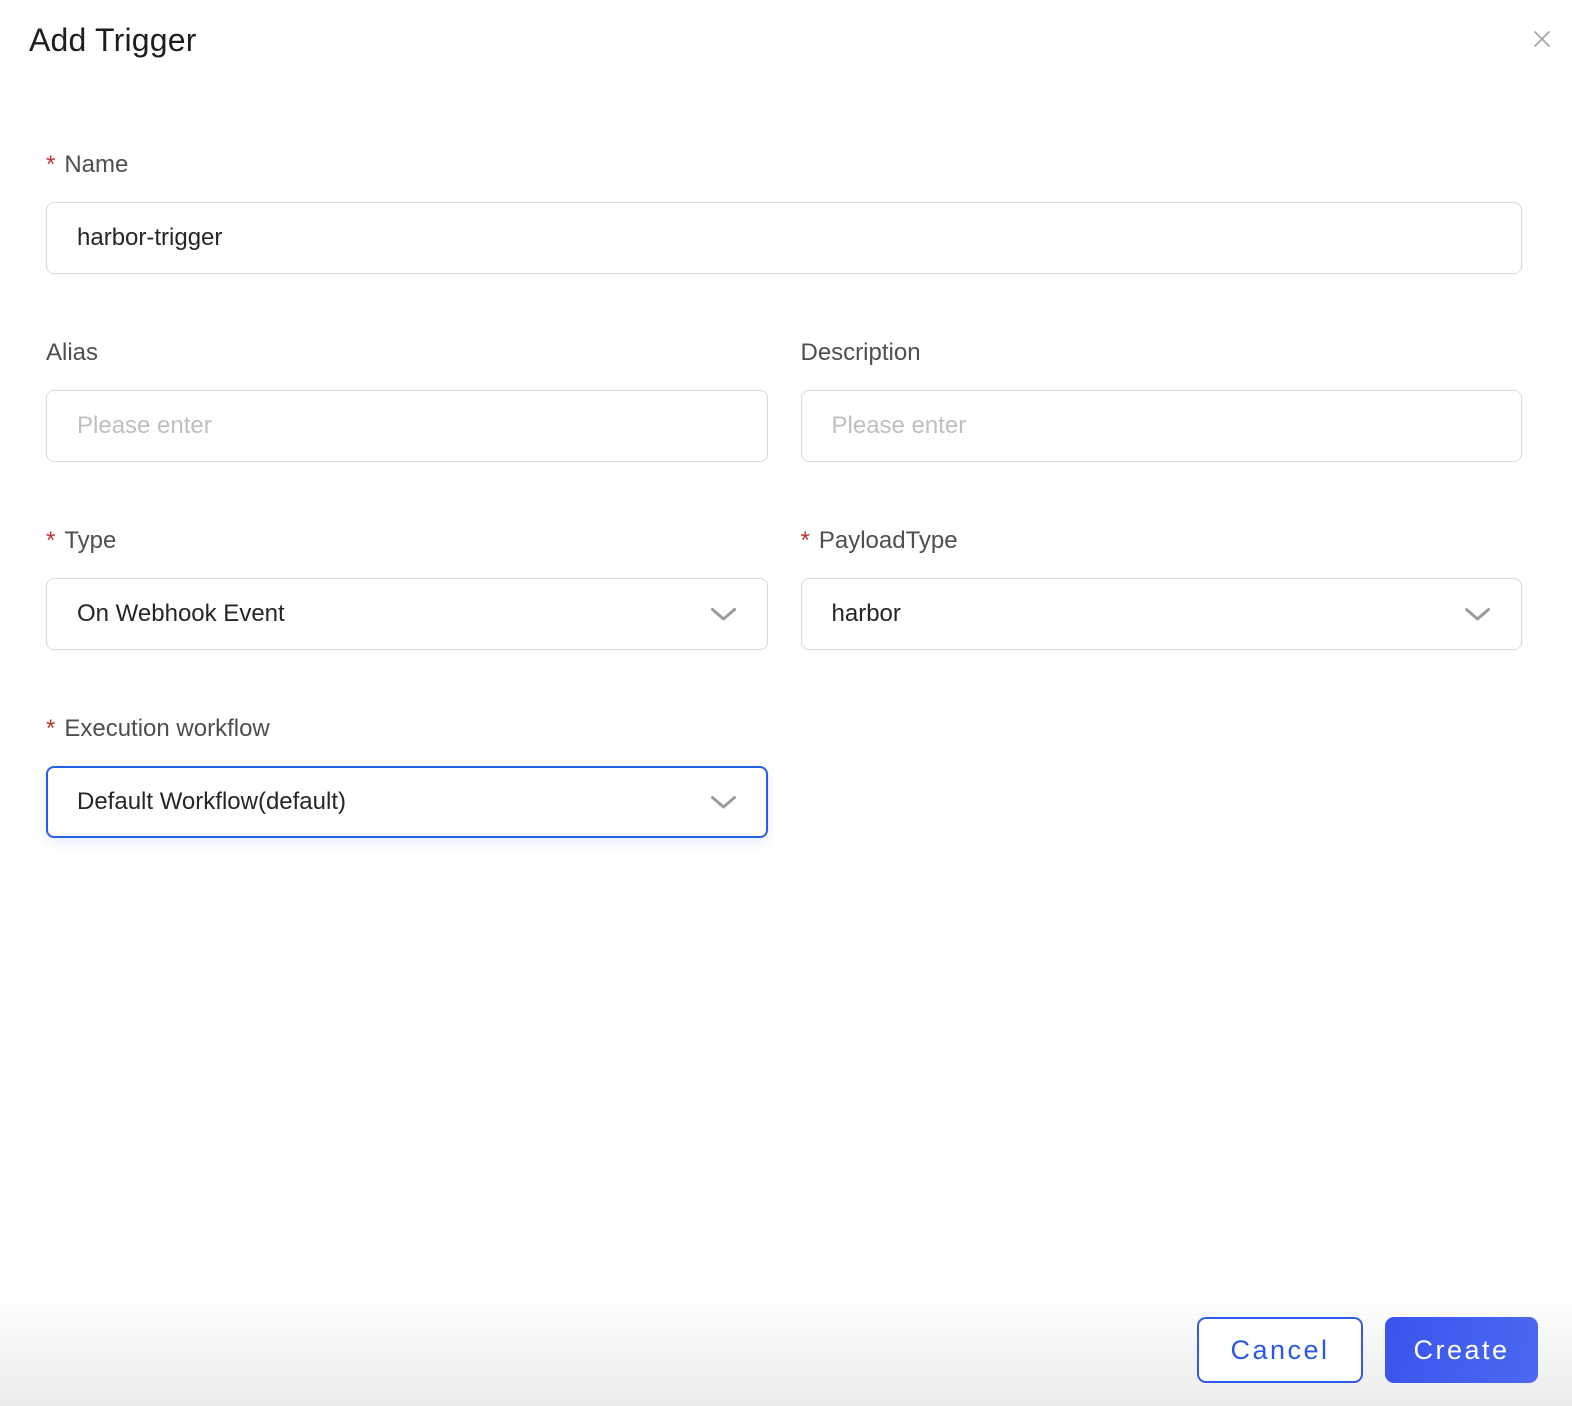  What do you see at coordinates (784, 165) in the screenshot?
I see `name-label: * Name` at bounding box center [784, 165].